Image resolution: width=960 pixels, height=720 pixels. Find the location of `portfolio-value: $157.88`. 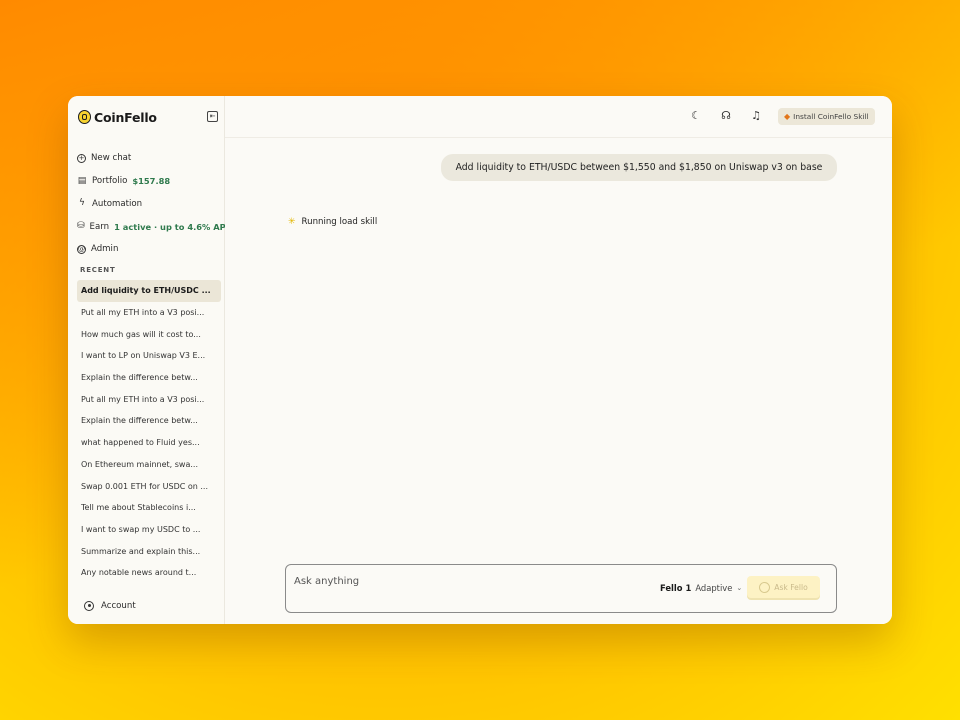

portfolio-value: $157.88 is located at coordinates (151, 181).